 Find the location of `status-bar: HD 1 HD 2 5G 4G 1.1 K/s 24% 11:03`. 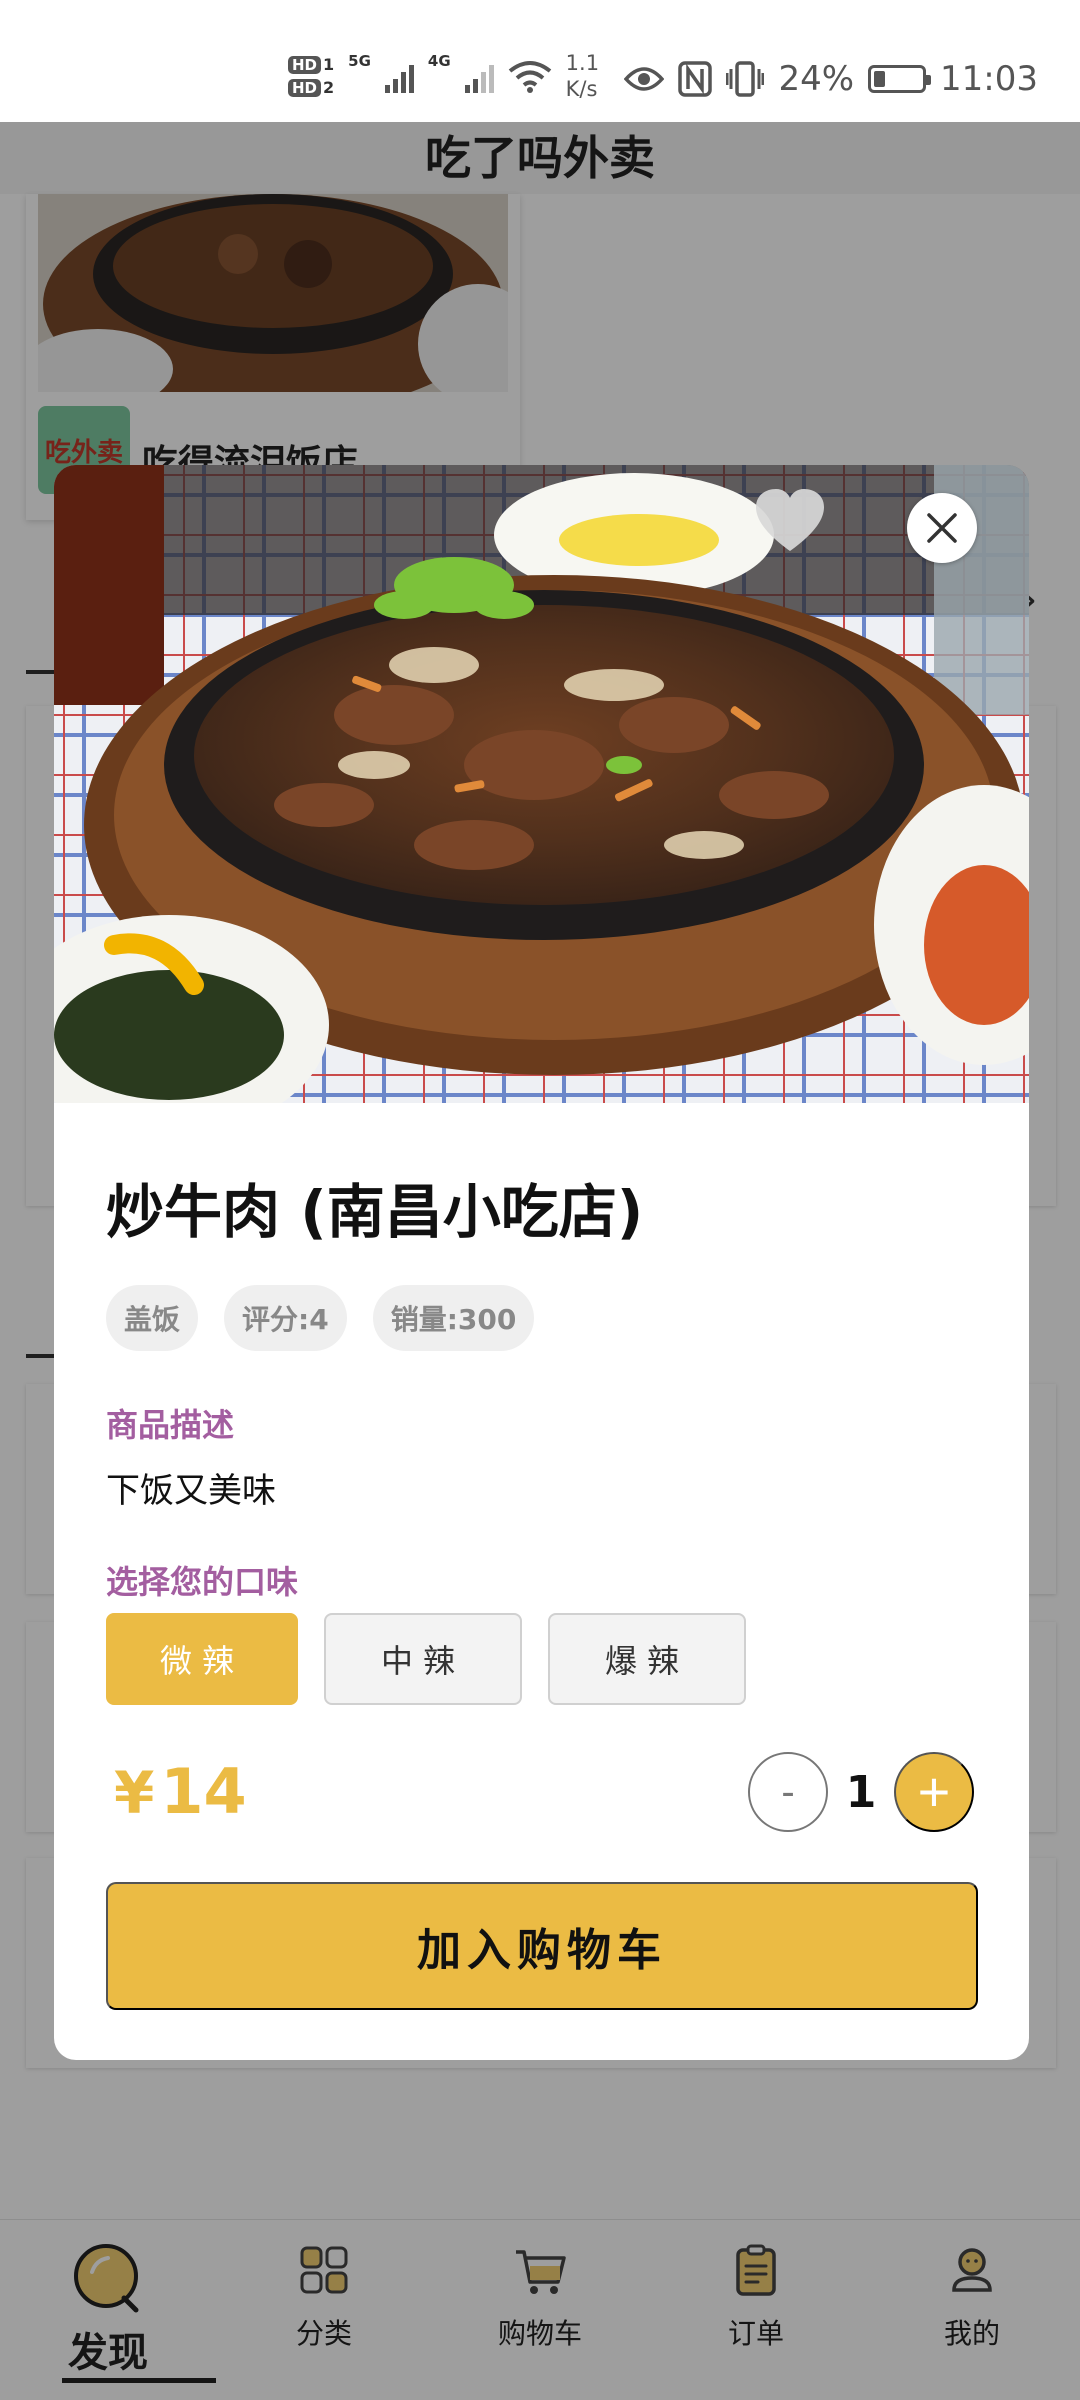

status-bar: HD 1 HD 2 5G 4G 1.1 K/s 24% 11:03 is located at coordinates (540, 61).